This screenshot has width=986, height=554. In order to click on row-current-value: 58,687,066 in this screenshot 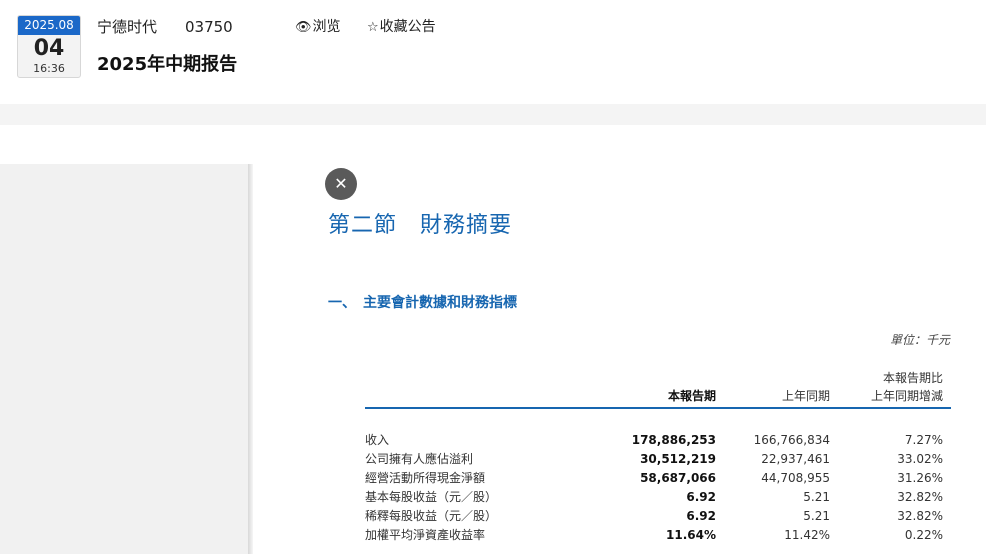, I will do `click(678, 478)`.